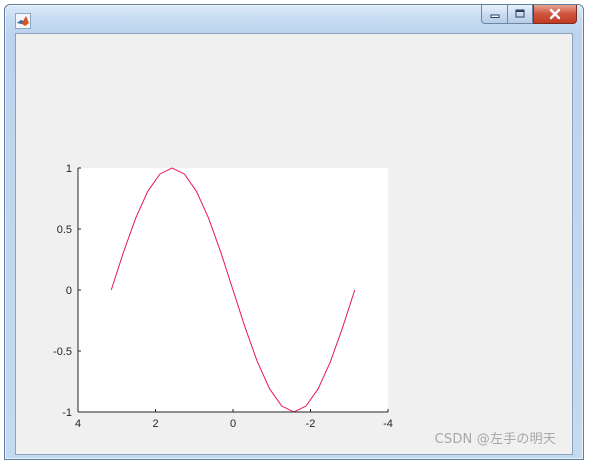 The width and height of the screenshot is (590, 466). I want to click on y-tick-label: 1, so click(69, 169).